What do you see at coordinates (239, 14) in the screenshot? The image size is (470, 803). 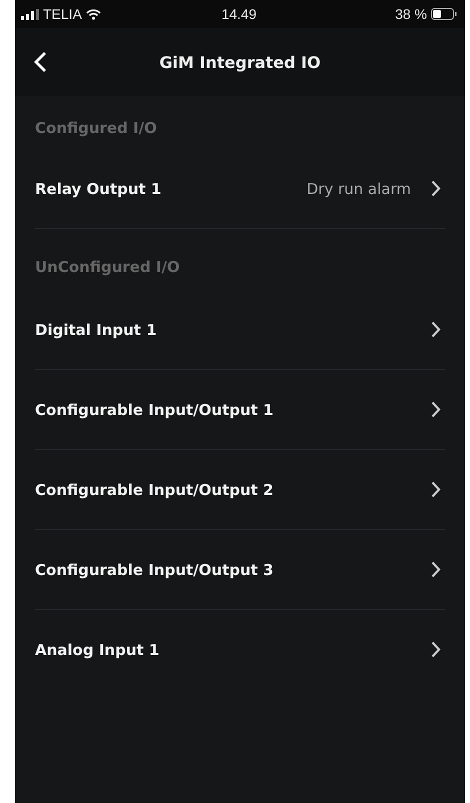 I see `clock-time: 14.49` at bounding box center [239, 14].